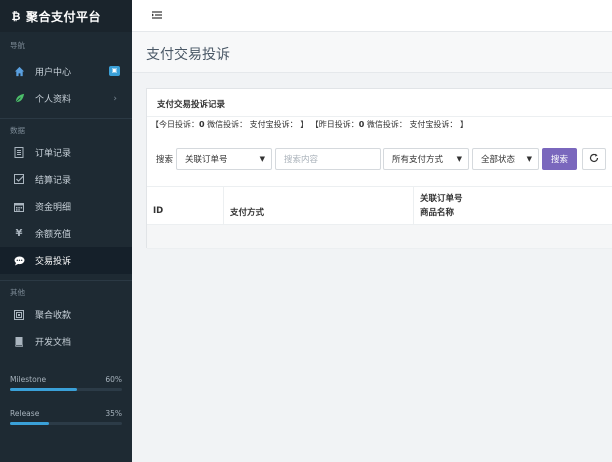 This screenshot has height=462, width=612. I want to click on sidebar-item-label: 资金明细, so click(53, 208).